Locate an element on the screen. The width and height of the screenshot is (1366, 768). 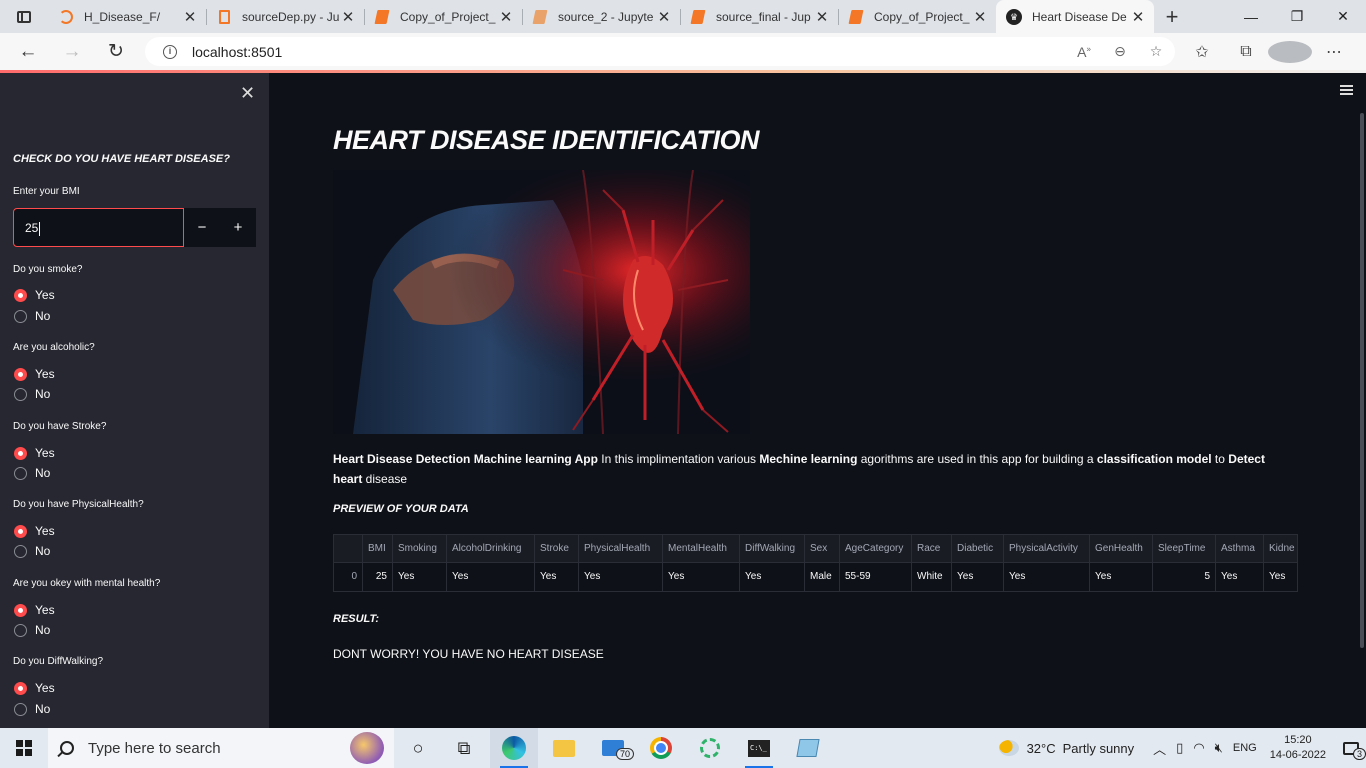
main-scrollbar is located at coordinates (1362, 380).